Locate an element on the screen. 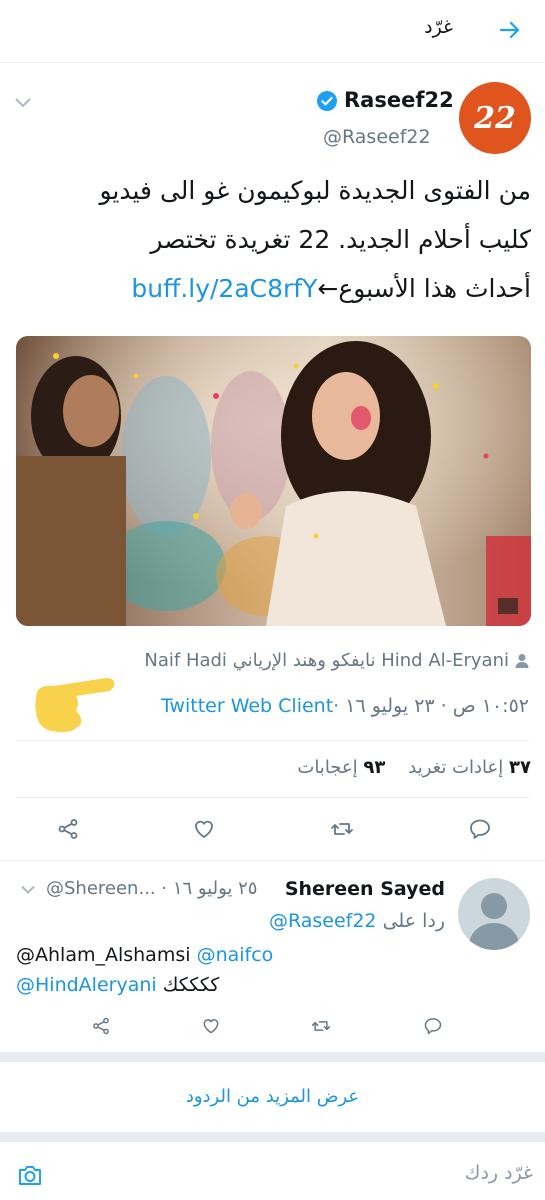 The width and height of the screenshot is (545, 1200). avatar-logo: 22 is located at coordinates (495, 118).